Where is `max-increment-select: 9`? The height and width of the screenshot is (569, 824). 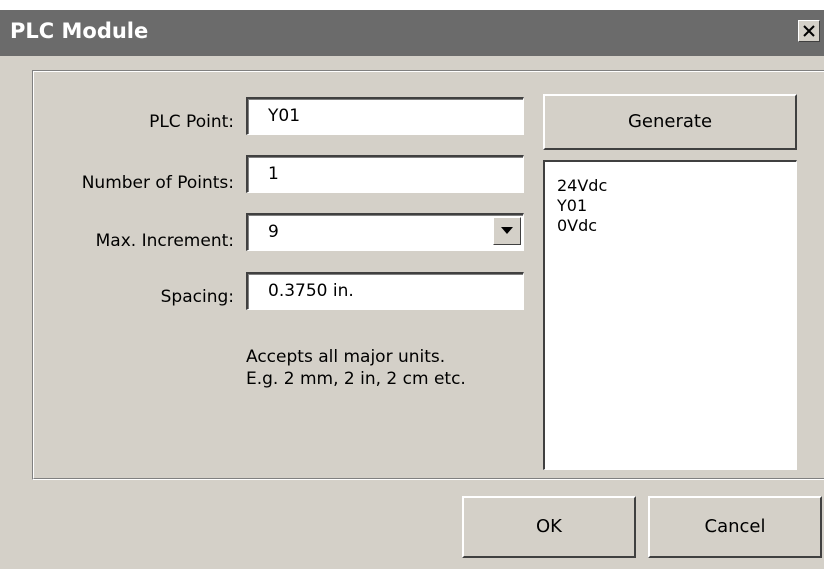 max-increment-select: 9 is located at coordinates (385, 232).